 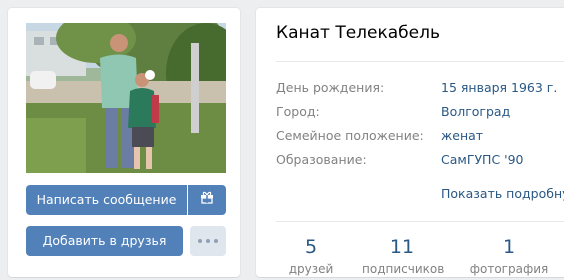 I want to click on show-more-link: Показать подробную, so click(x=502, y=193).